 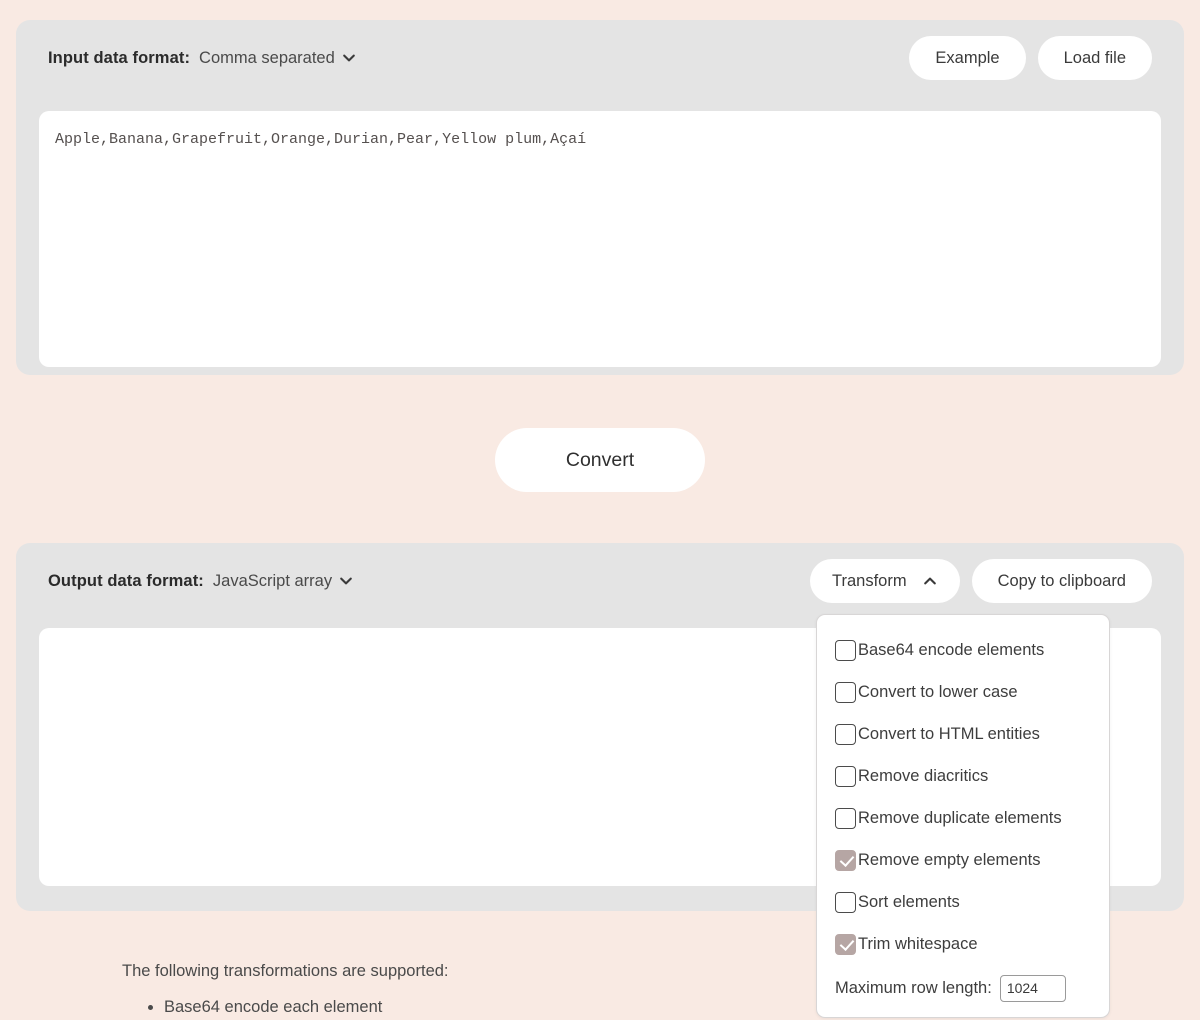 I want to click on load-file-button: Load file, so click(x=1094, y=58).